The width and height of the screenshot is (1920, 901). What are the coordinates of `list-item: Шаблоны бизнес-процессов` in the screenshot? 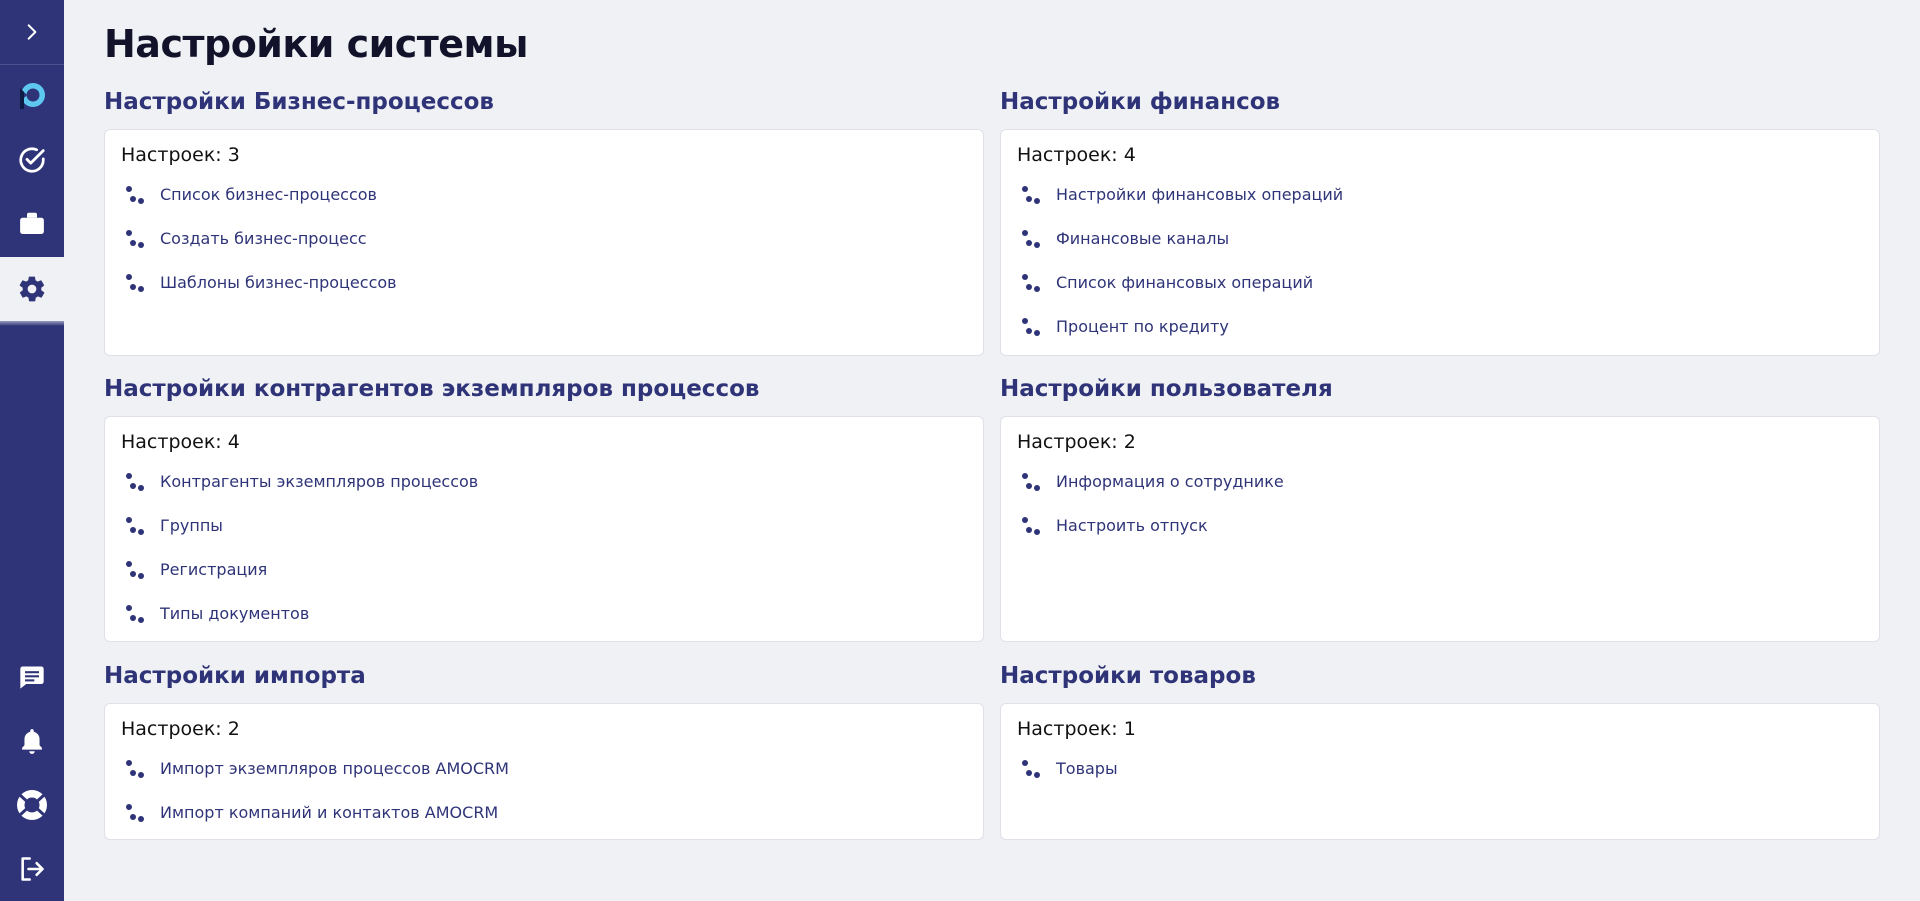 It's located at (544, 282).